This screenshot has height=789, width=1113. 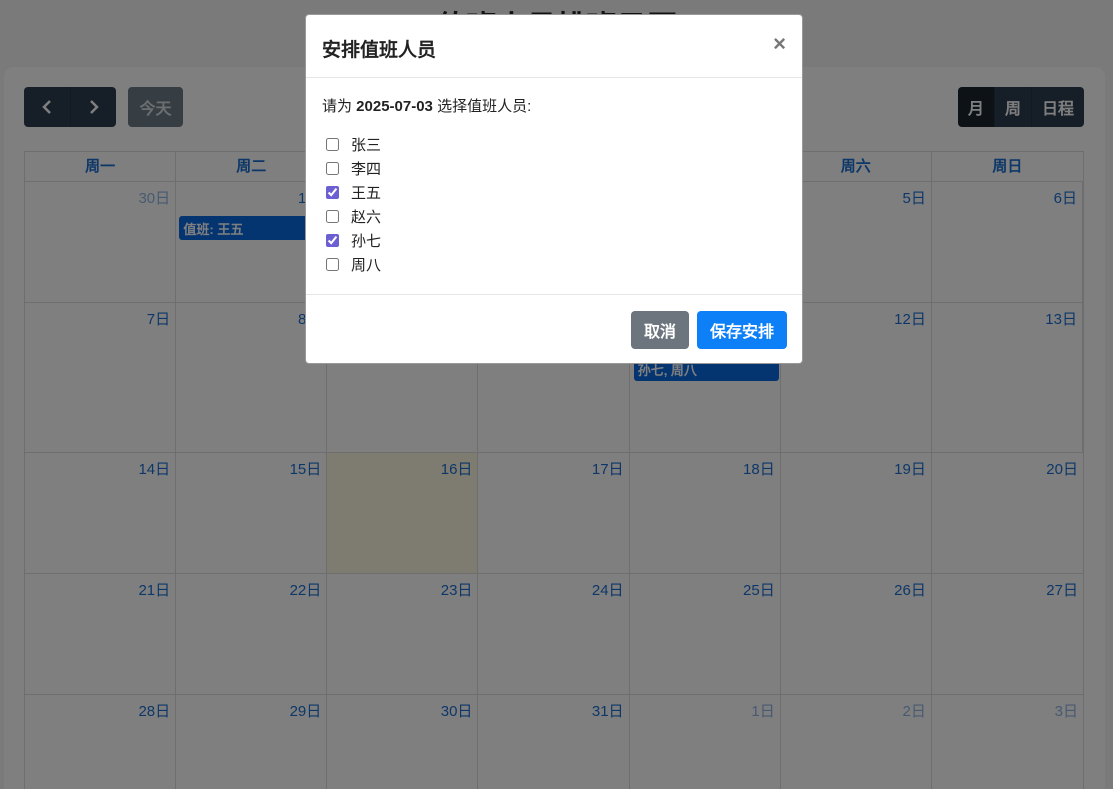 I want to click on cancel-button: 取消, so click(x=660, y=330).